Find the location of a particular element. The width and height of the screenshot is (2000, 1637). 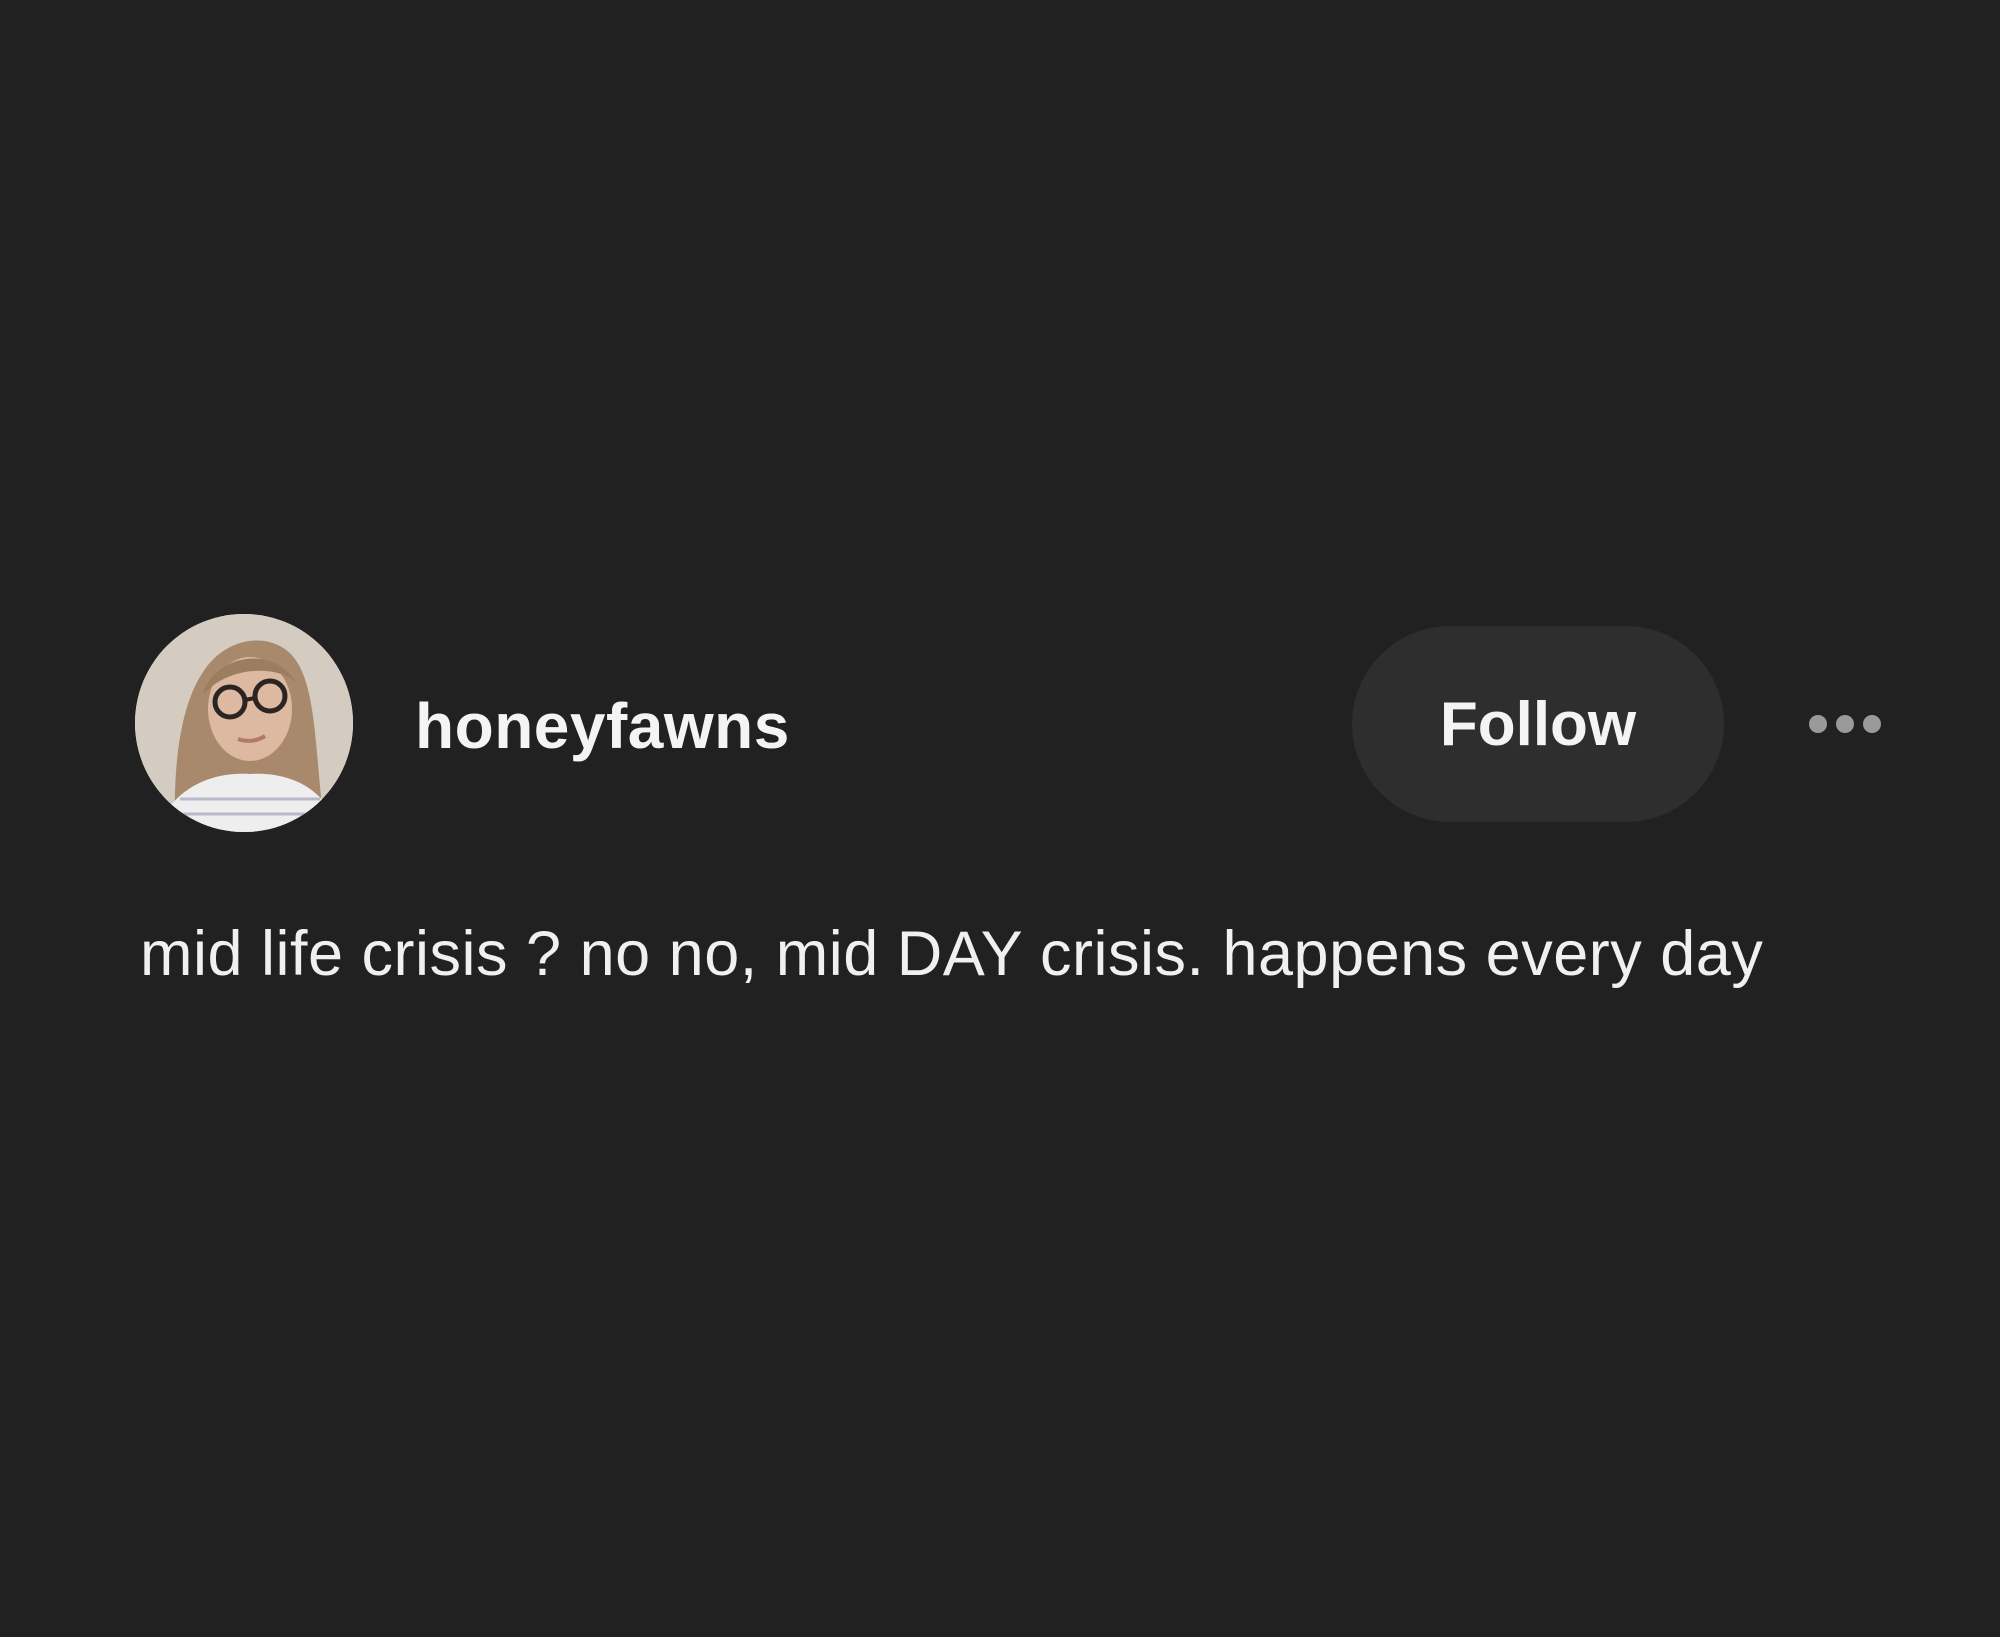

username: honeyfawns is located at coordinates (602, 726).